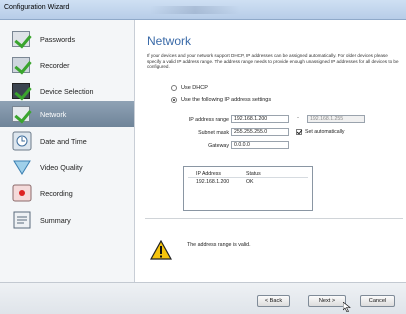 Image resolution: width=406 pixels, height=314 pixels. What do you see at coordinates (53, 114) in the screenshot?
I see `sidebar-item-label: Network` at bounding box center [53, 114].